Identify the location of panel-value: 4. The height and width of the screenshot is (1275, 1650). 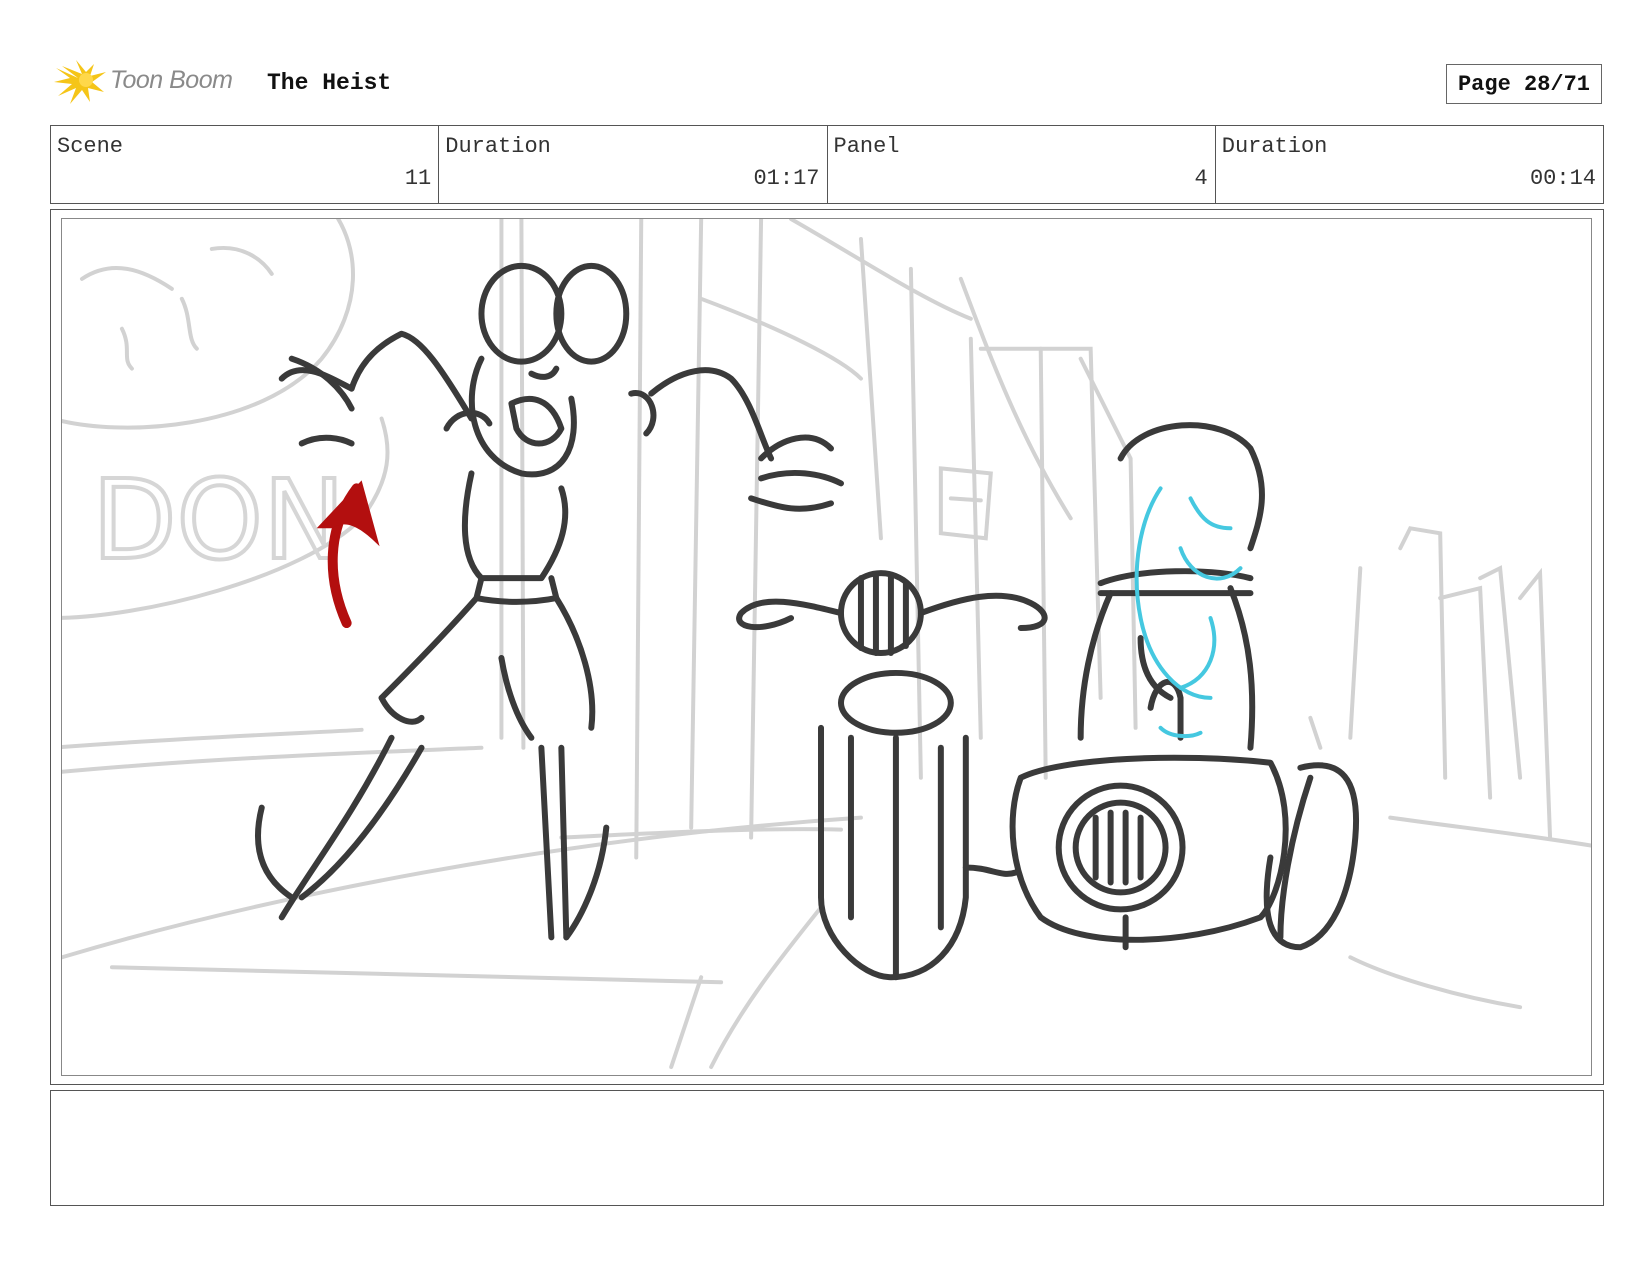
(1201, 178).